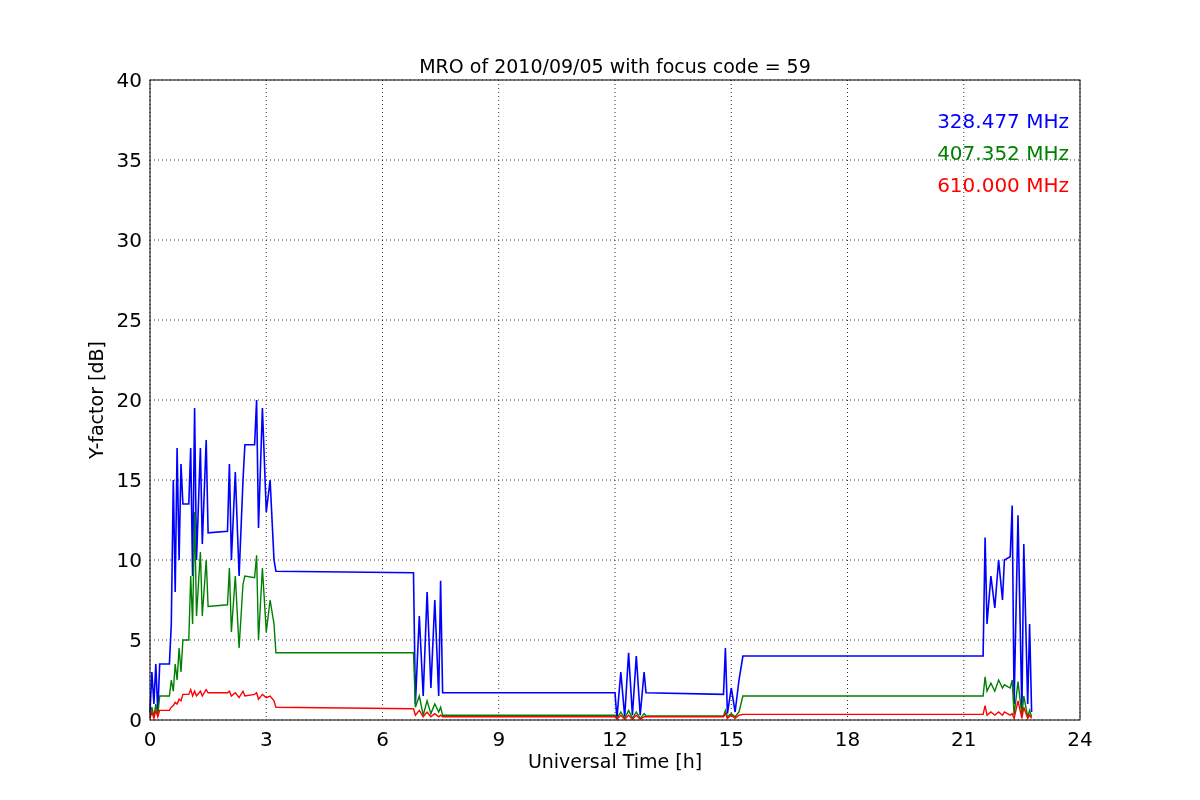 This screenshot has height=800, width=1200. What do you see at coordinates (1003, 185) in the screenshot?
I see `legend-label: 610.000 MHz` at bounding box center [1003, 185].